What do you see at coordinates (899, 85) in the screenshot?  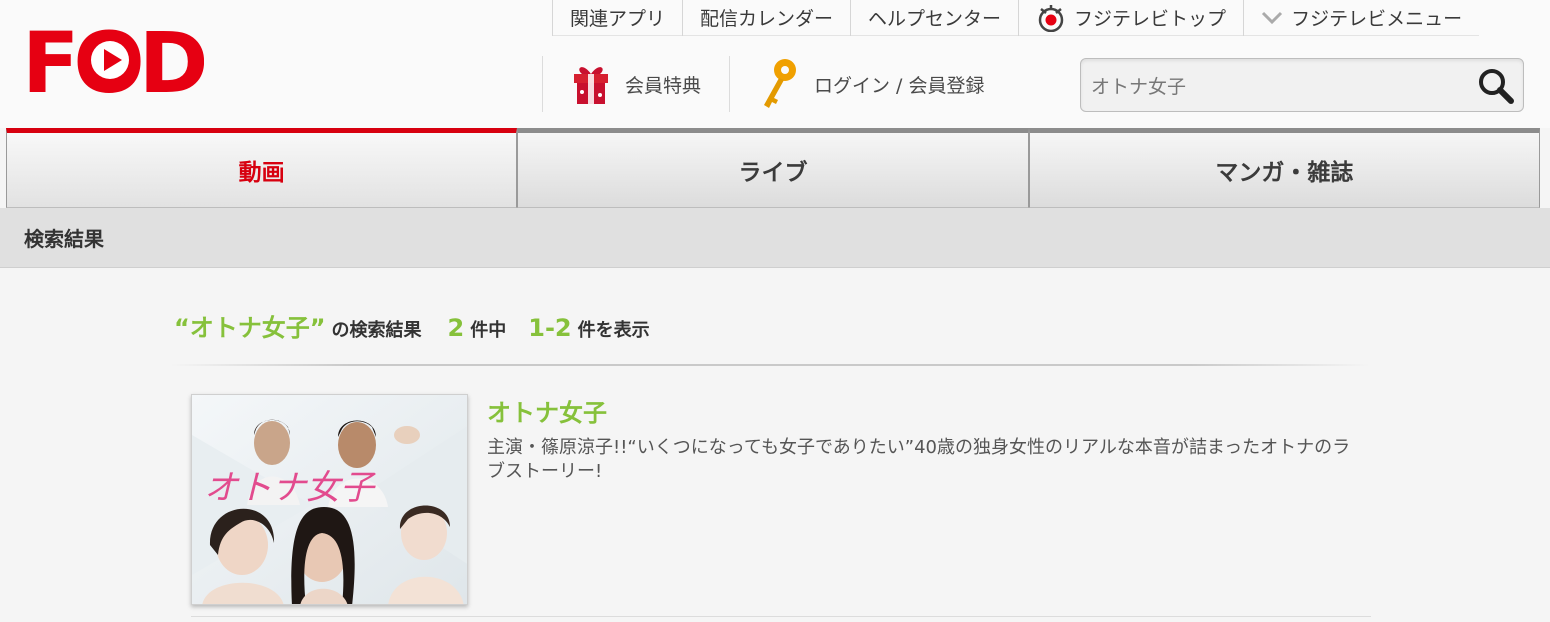 I see `member-link-label: ログイン / 会員登録` at bounding box center [899, 85].